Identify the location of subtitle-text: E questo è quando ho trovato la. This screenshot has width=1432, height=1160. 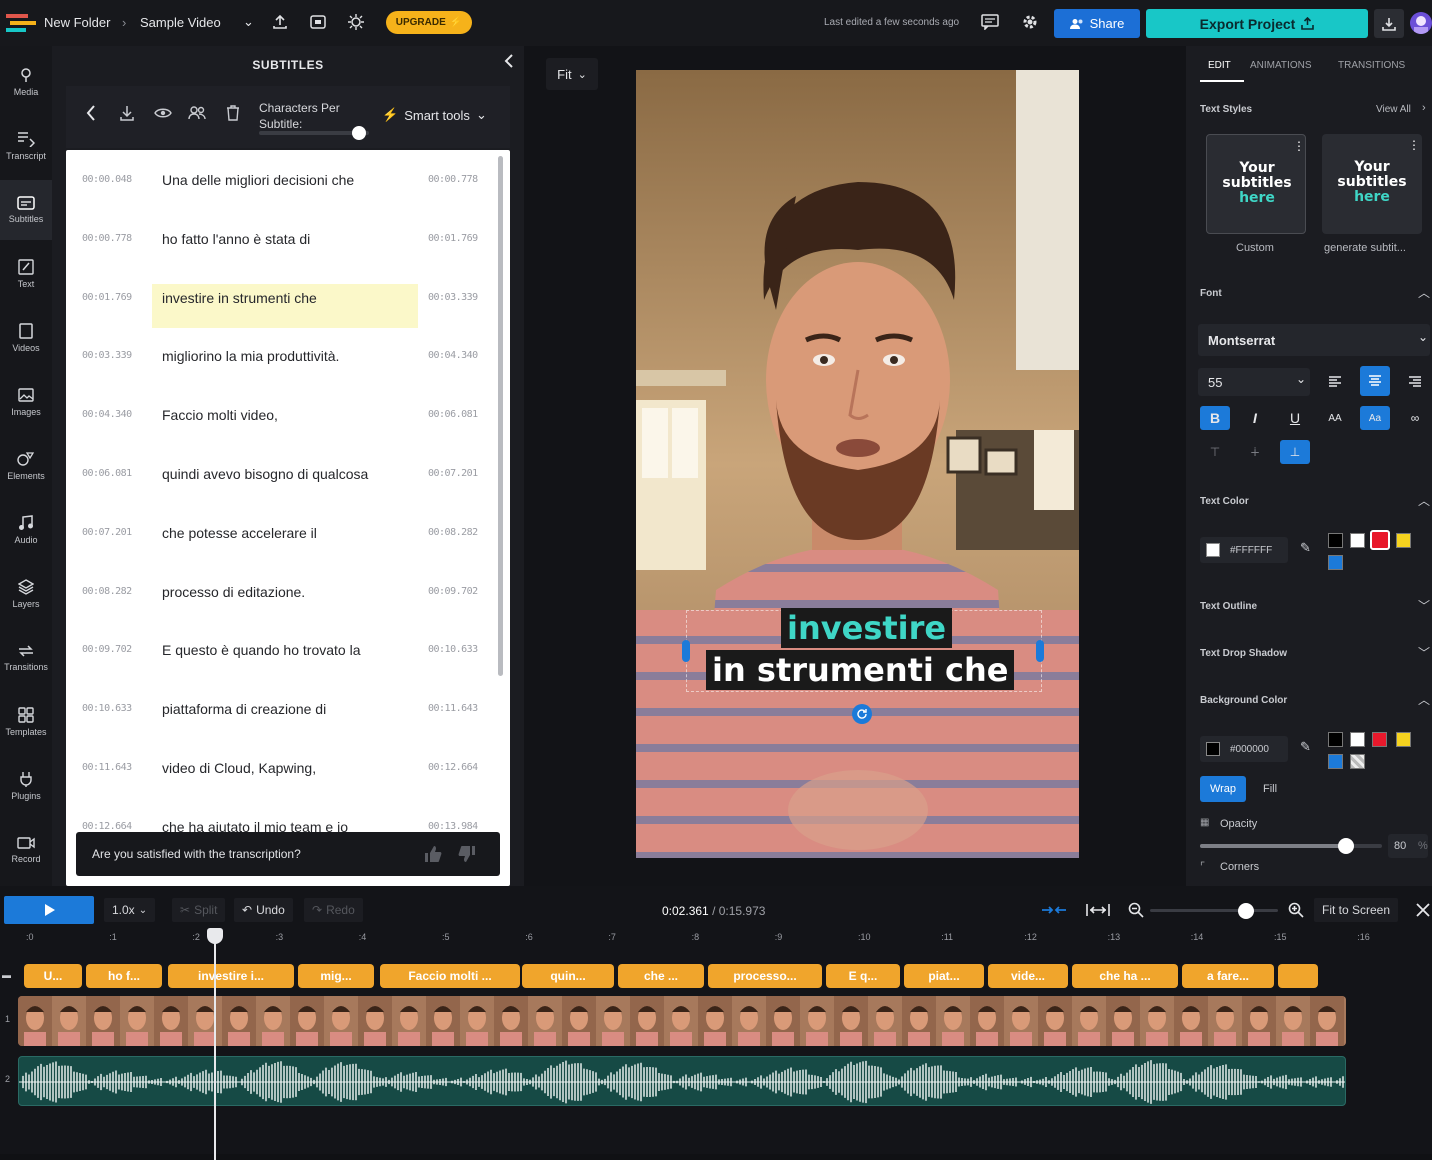
(285, 658).